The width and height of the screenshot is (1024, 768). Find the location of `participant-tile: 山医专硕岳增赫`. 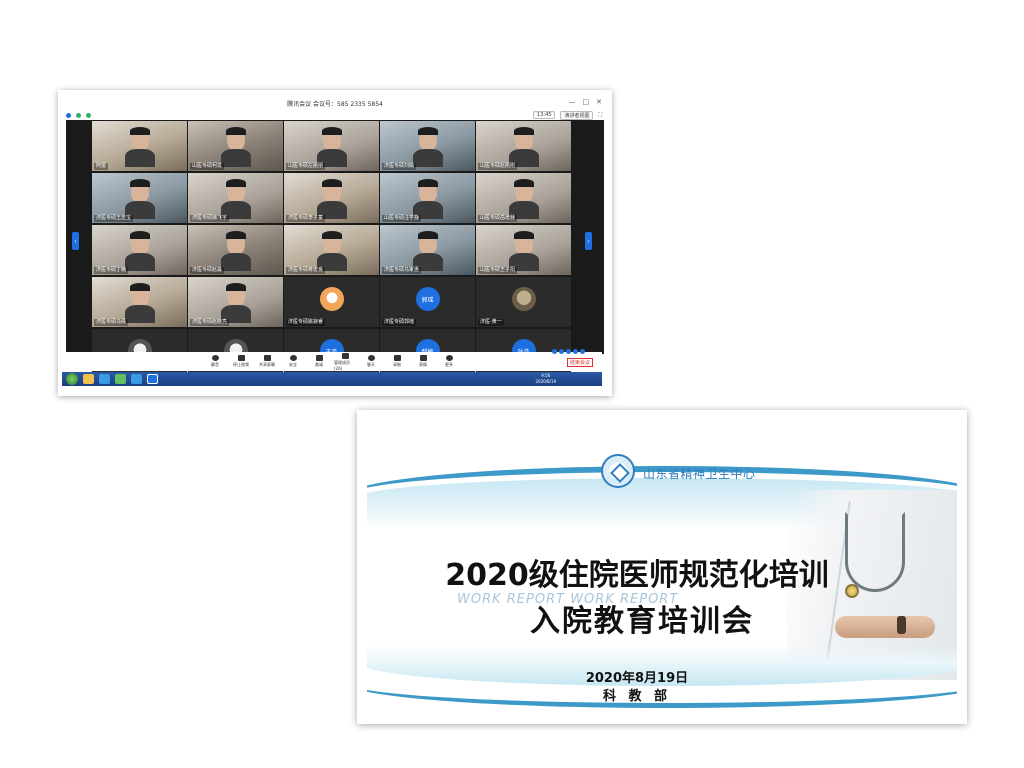

participant-tile: 山医专硕岳增赫 is located at coordinates (523, 198).